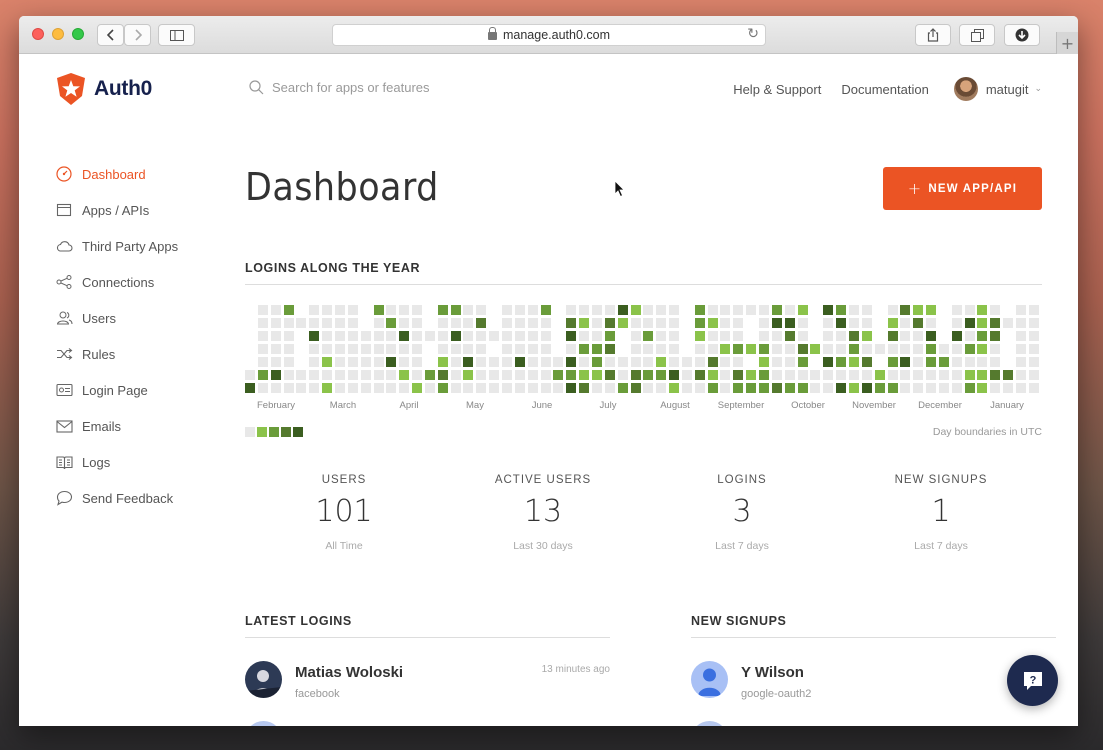 Image resolution: width=1103 pixels, height=750 pixels. Describe the element at coordinates (977, 35) in the screenshot. I see `tabs-overview-button` at that location.